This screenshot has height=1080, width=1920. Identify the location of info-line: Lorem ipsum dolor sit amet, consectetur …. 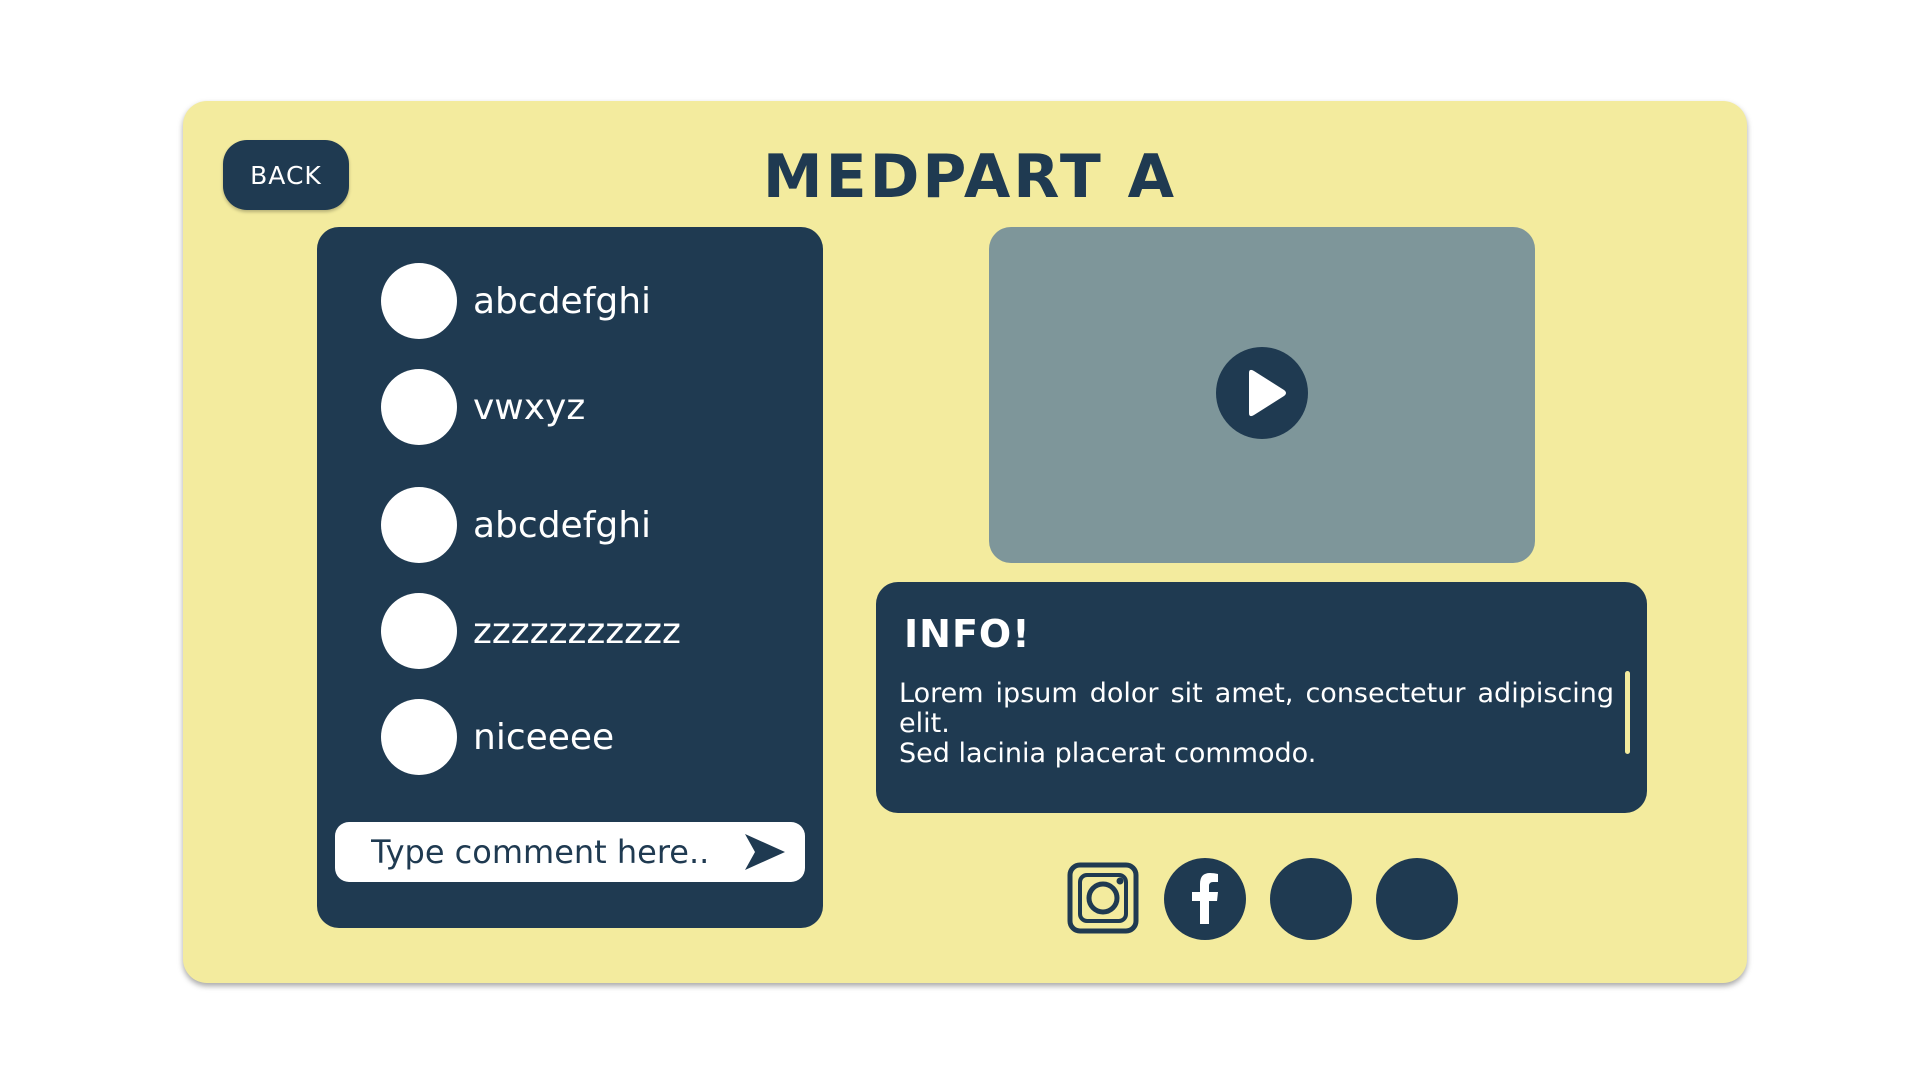
(1256, 708).